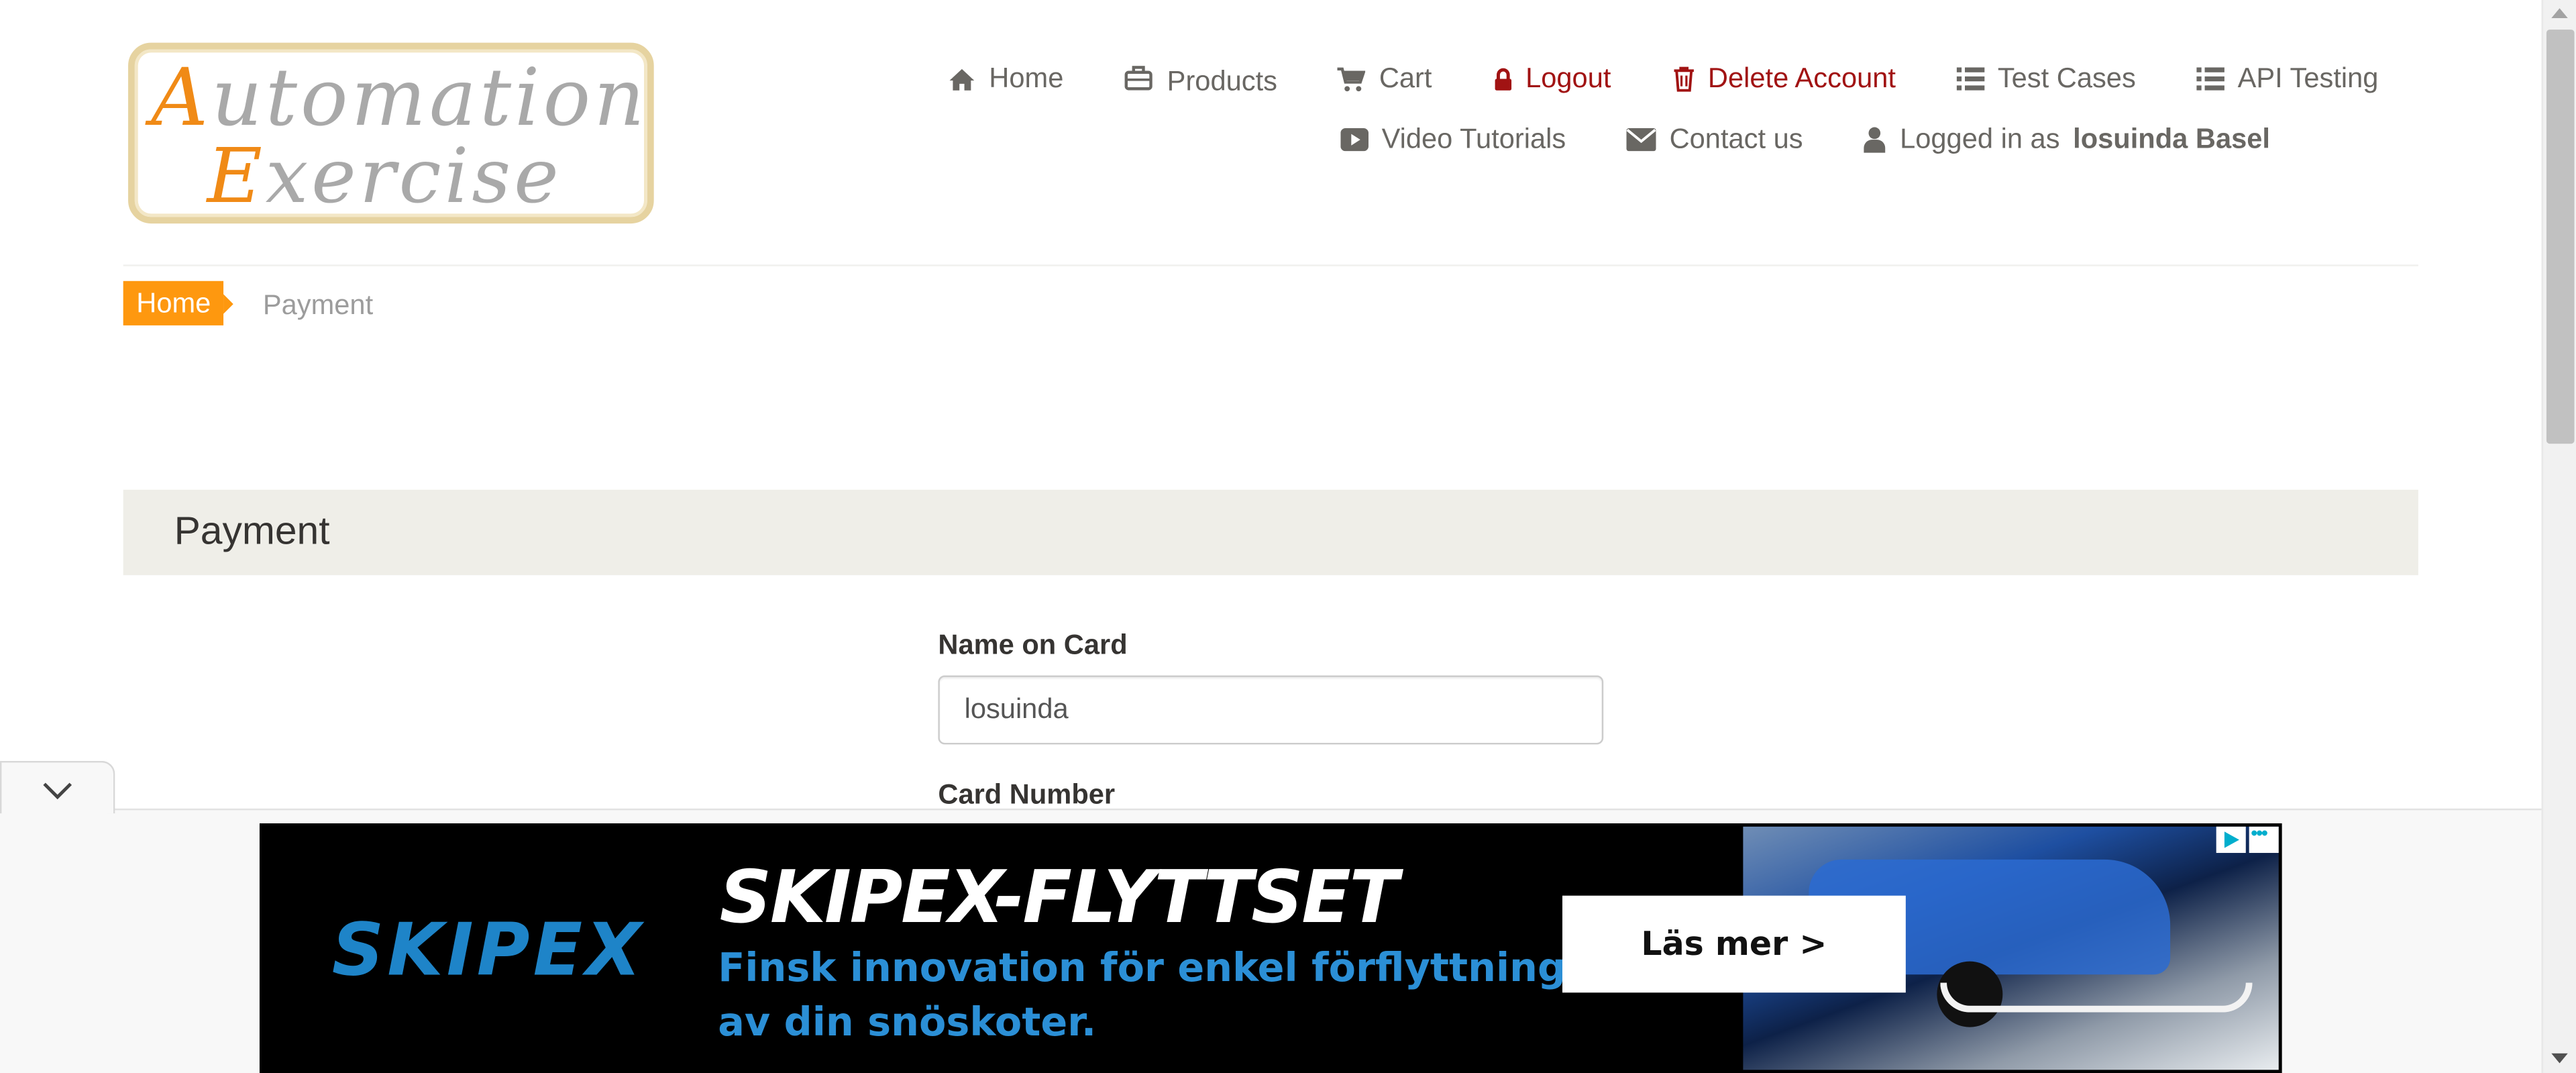  I want to click on logo-line-2: Exercise, so click(384, 176).